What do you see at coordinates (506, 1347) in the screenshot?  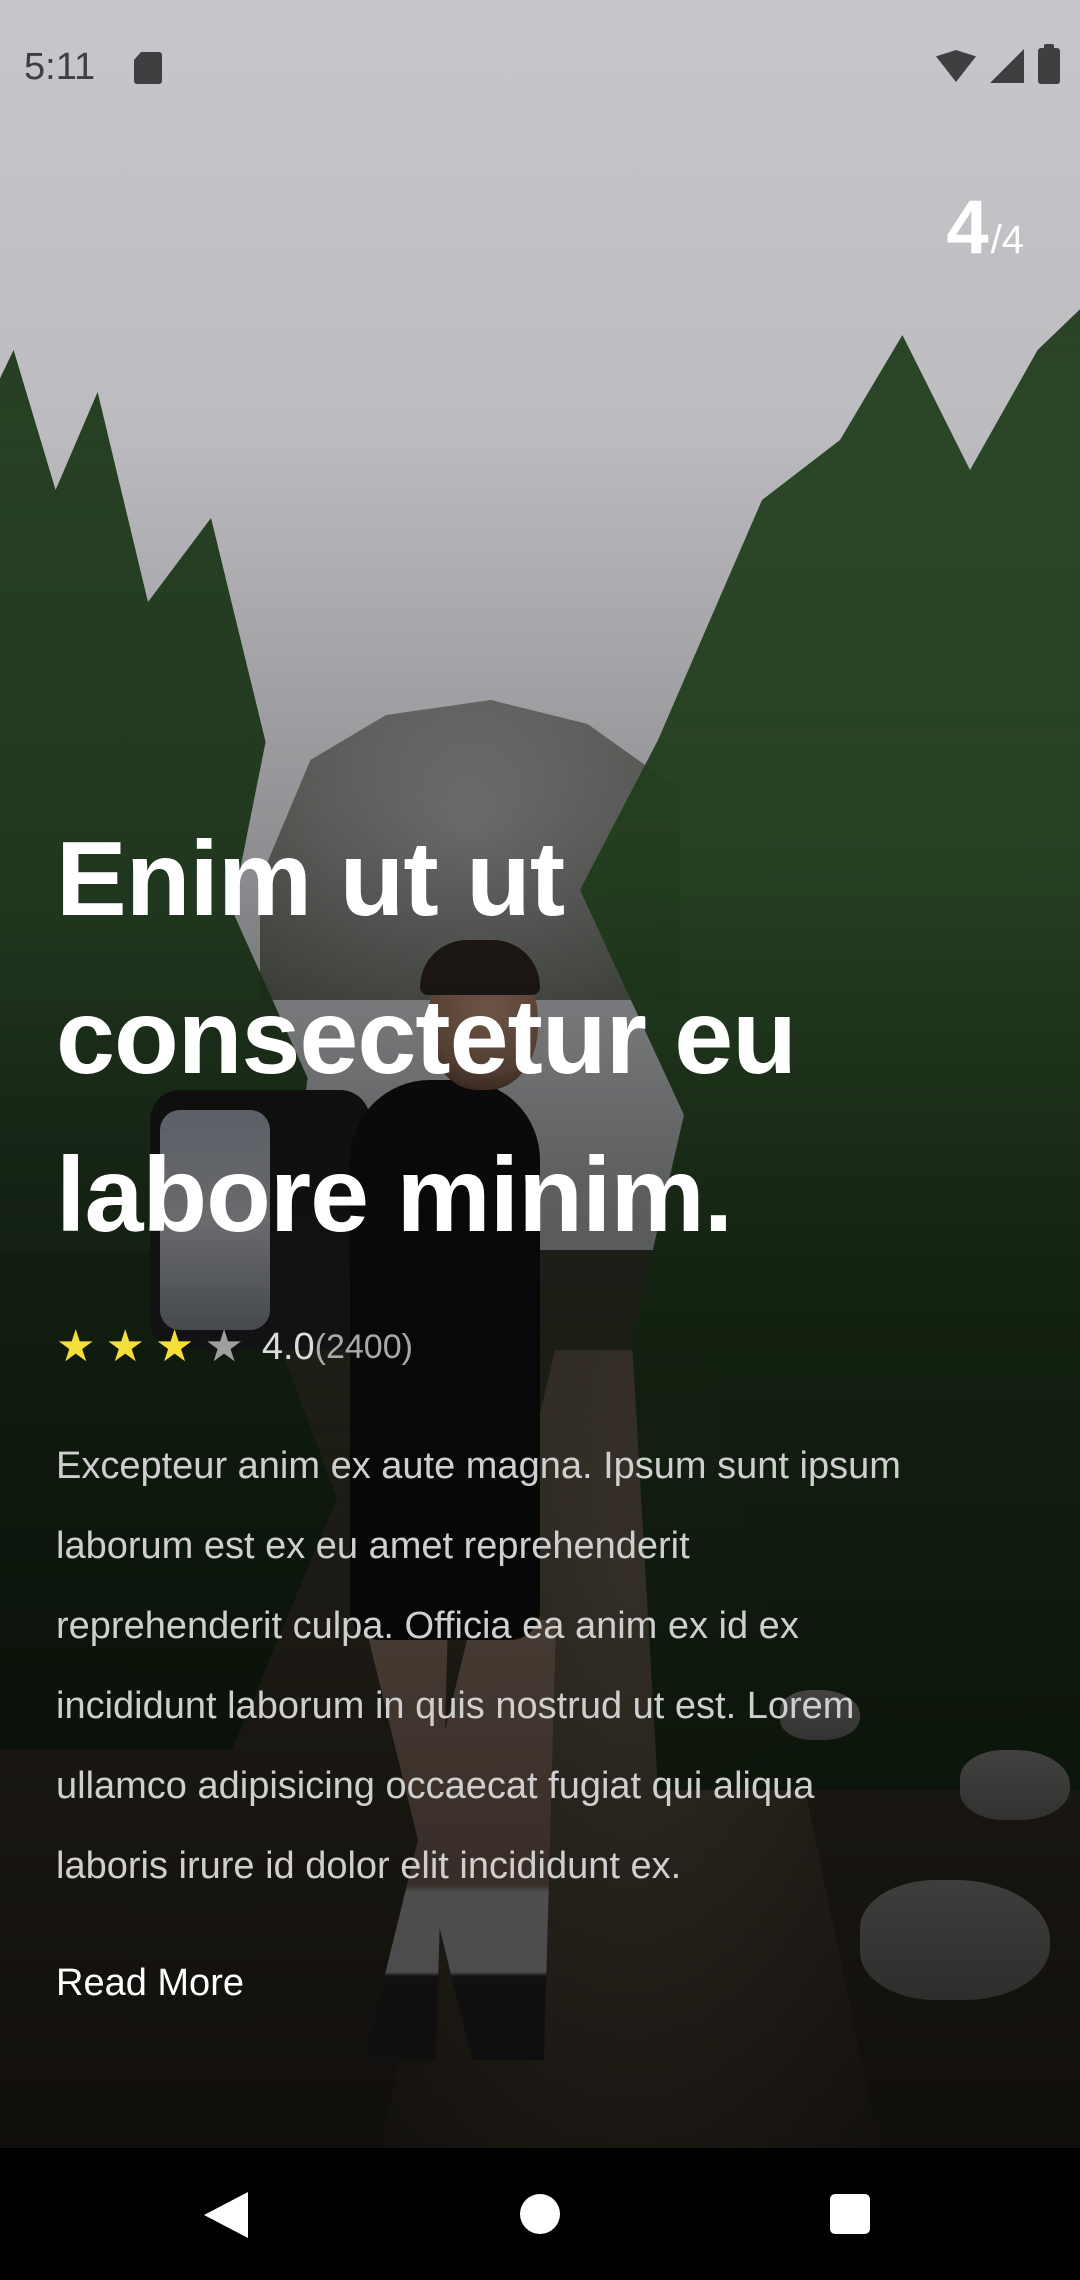 I see `rating: ★ ★ ★ ★ 4.0 (2400)` at bounding box center [506, 1347].